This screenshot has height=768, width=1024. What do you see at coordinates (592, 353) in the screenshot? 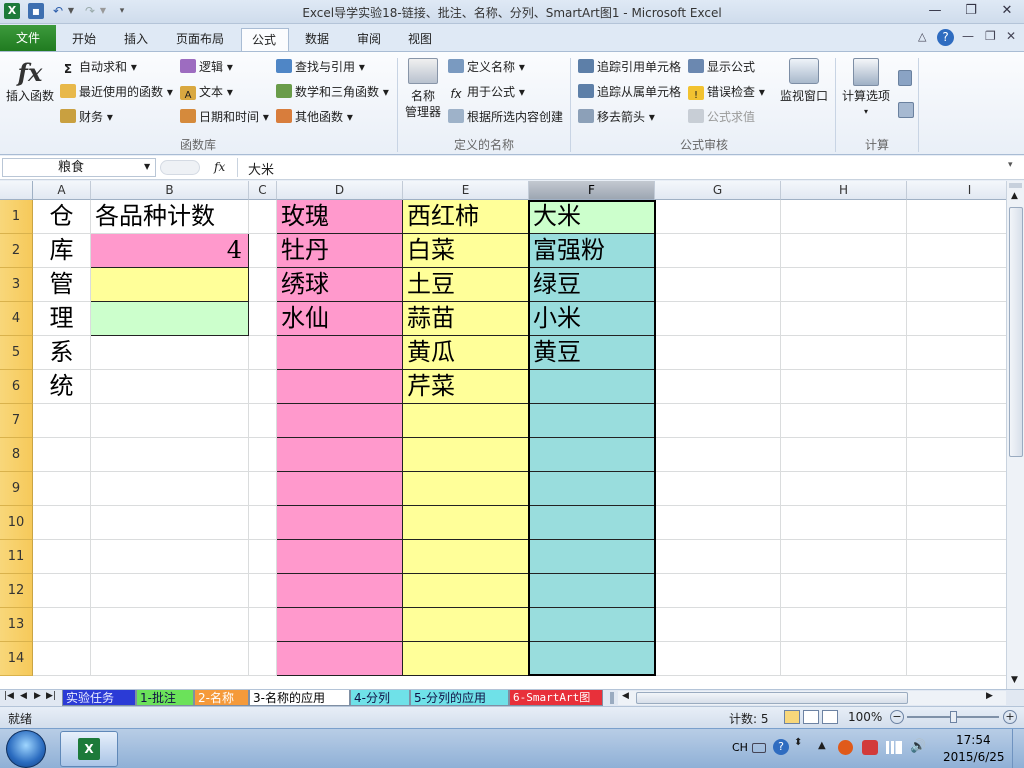
I see `cell-f5: 黄豆` at bounding box center [592, 353].